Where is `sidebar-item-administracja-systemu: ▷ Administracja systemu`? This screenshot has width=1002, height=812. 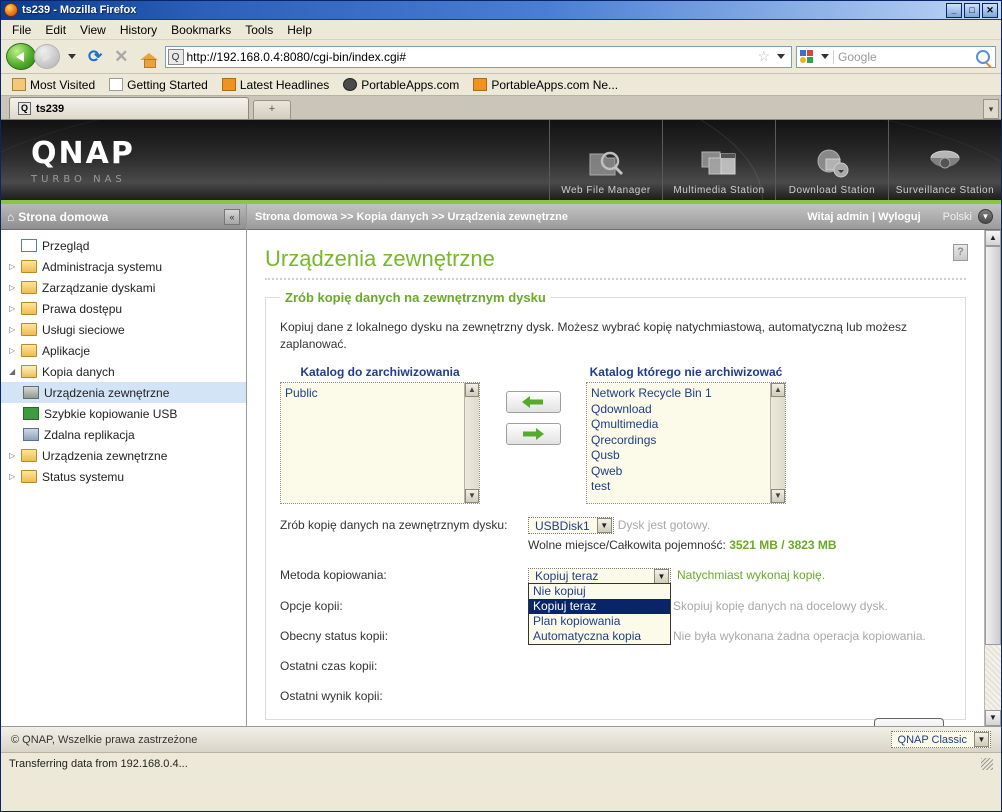 sidebar-item-administracja-systemu: ▷ Administracja systemu is located at coordinates (123, 266).